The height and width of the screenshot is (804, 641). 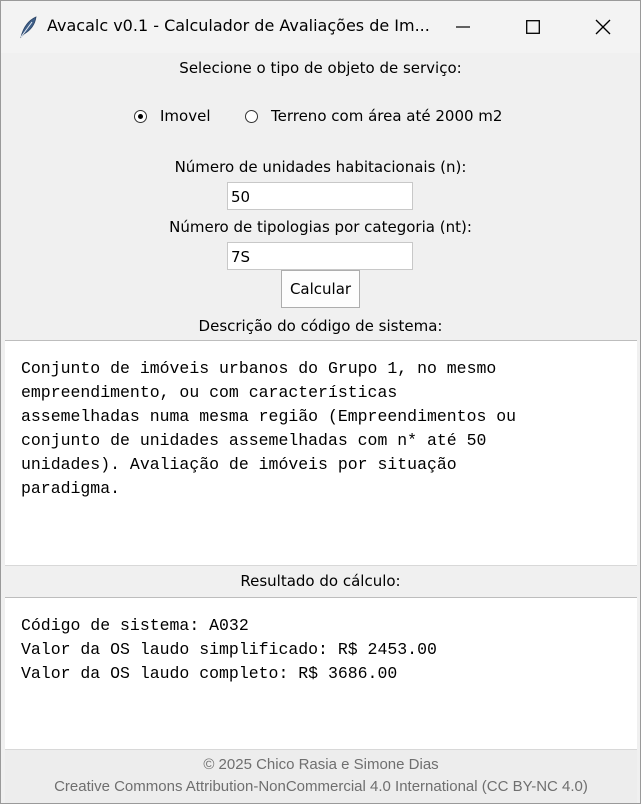 I want to click on calculate-button: Calcular, so click(x=320, y=289).